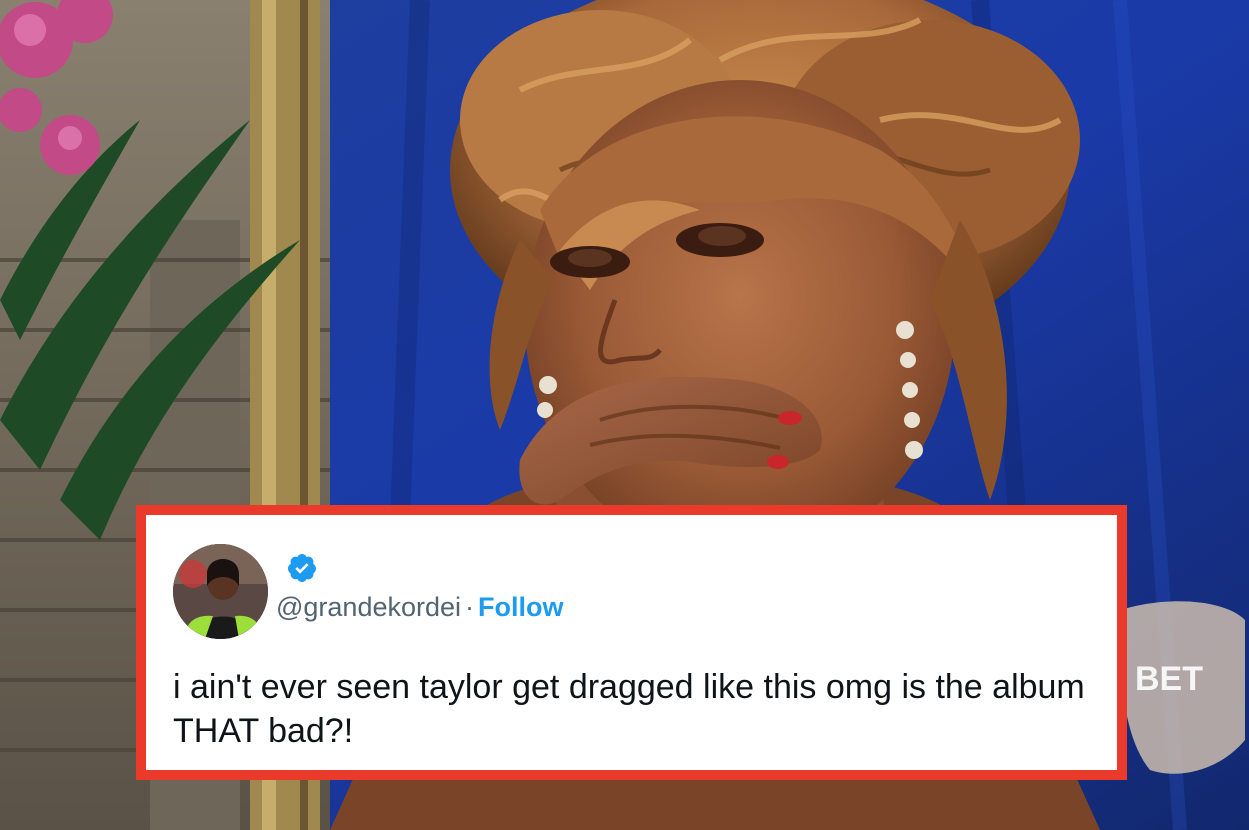 This screenshot has width=1249, height=830. What do you see at coordinates (368, 607) in the screenshot?
I see `user-handle: @grandekordei` at bounding box center [368, 607].